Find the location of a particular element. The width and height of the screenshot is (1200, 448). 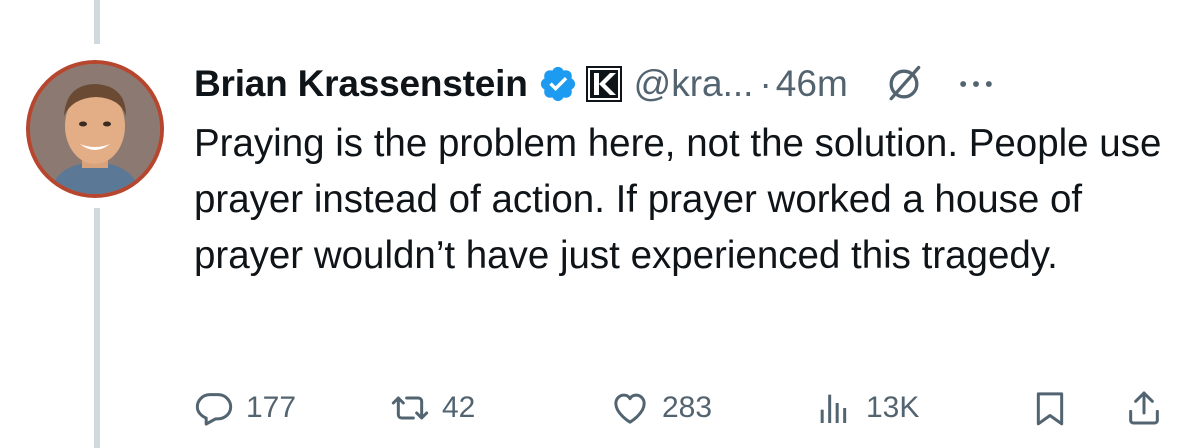

more-horizontal-icon is located at coordinates (976, 84).